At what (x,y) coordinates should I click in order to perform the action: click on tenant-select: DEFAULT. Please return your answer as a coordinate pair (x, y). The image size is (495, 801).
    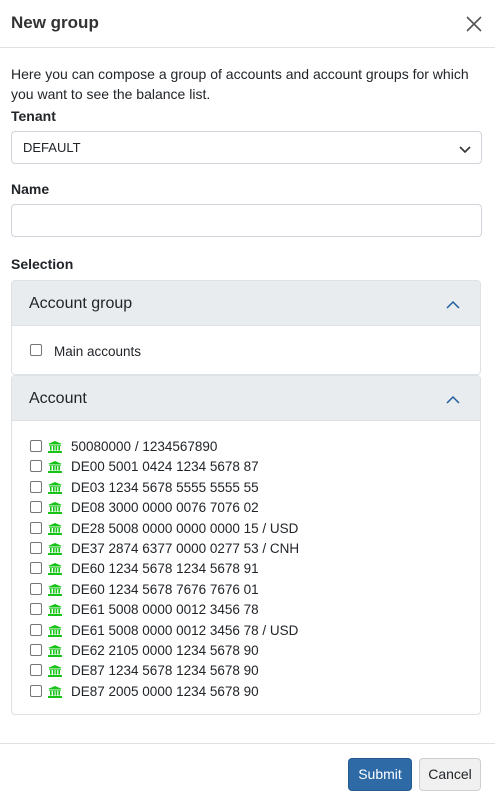
    Looking at the image, I should click on (246, 147).